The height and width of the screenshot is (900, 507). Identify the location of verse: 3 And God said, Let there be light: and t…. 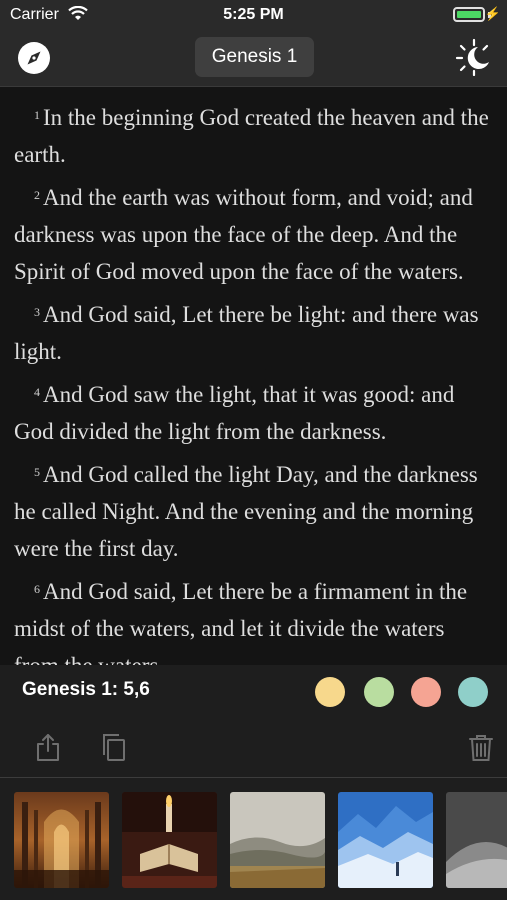
(253, 332).